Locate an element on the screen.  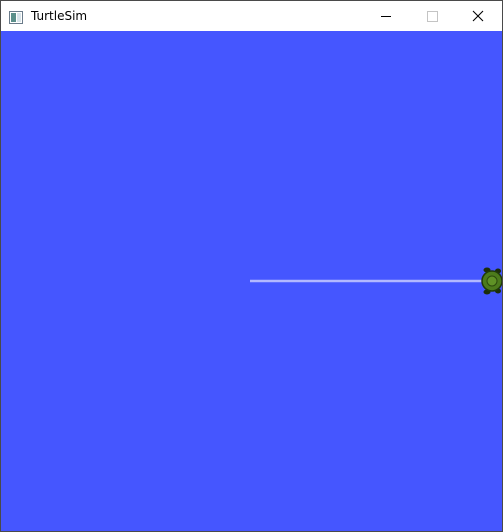
window-title: TurtleSim is located at coordinates (59, 16).